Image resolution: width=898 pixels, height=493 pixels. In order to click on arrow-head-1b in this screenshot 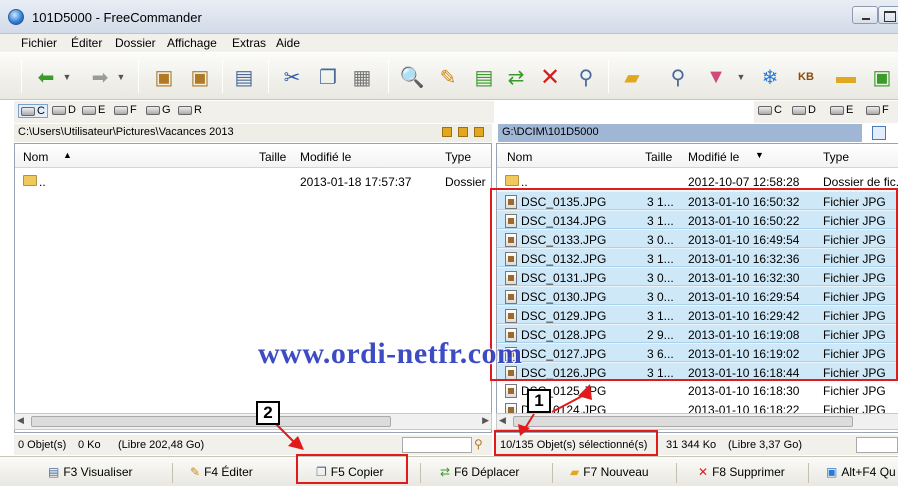, I will do `click(524, 430)`.